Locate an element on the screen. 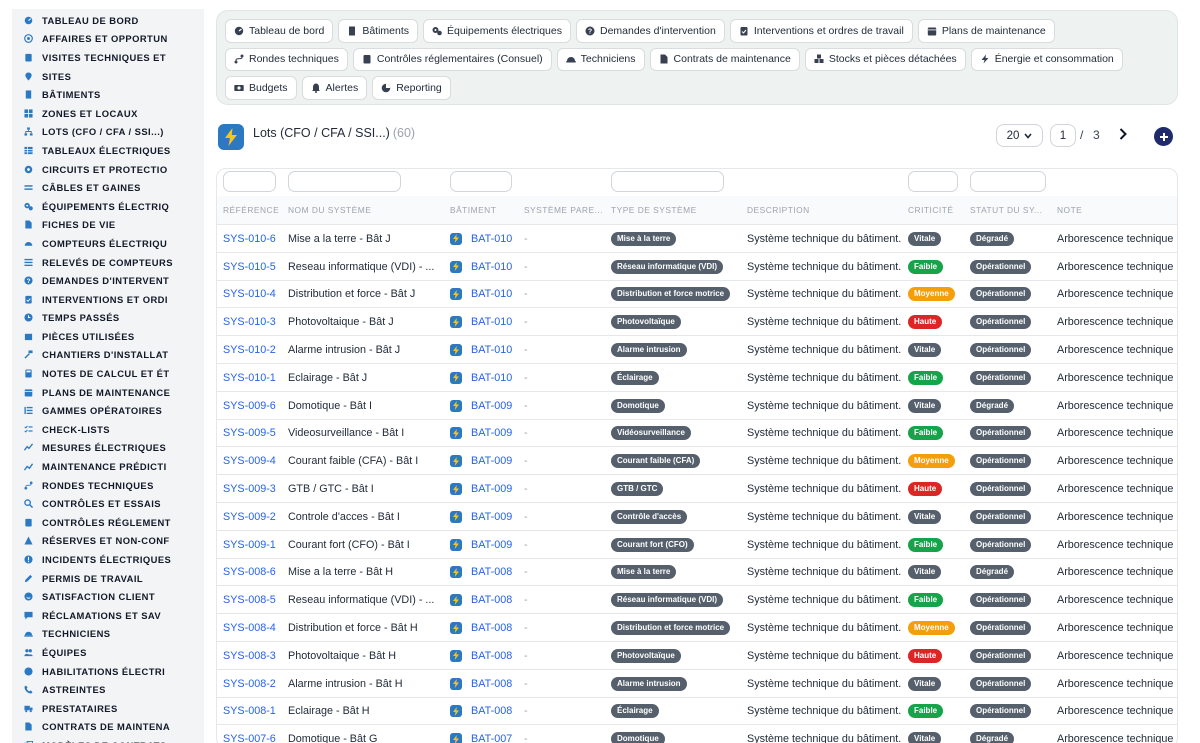  page-number-input: 1 is located at coordinates (1063, 135).